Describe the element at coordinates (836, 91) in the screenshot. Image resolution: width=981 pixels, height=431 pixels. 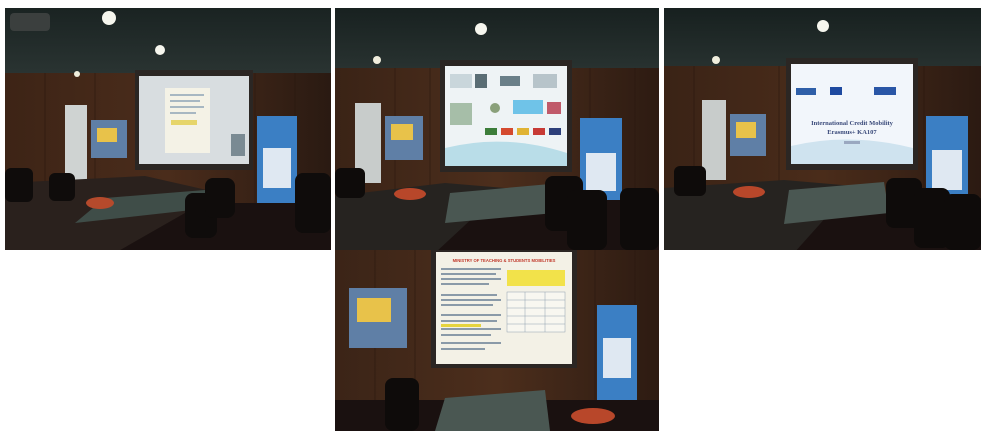
I see `eu-flag-logo` at that location.